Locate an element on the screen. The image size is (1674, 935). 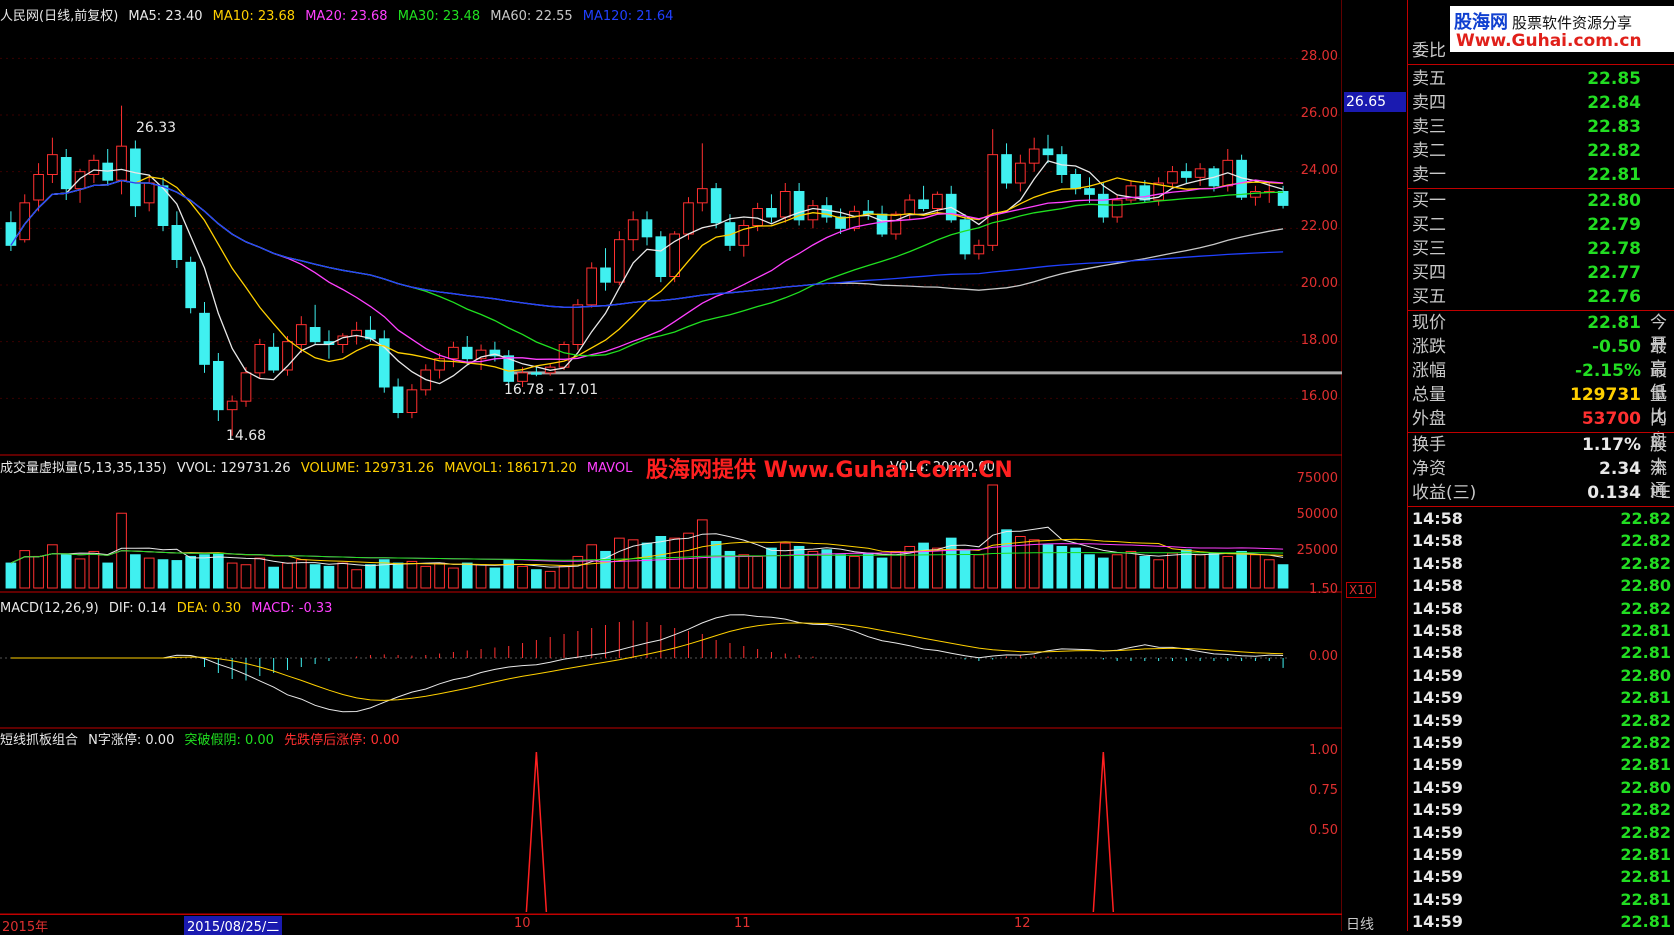
price-tick-label: 24.00 is located at coordinates (1319, 170).